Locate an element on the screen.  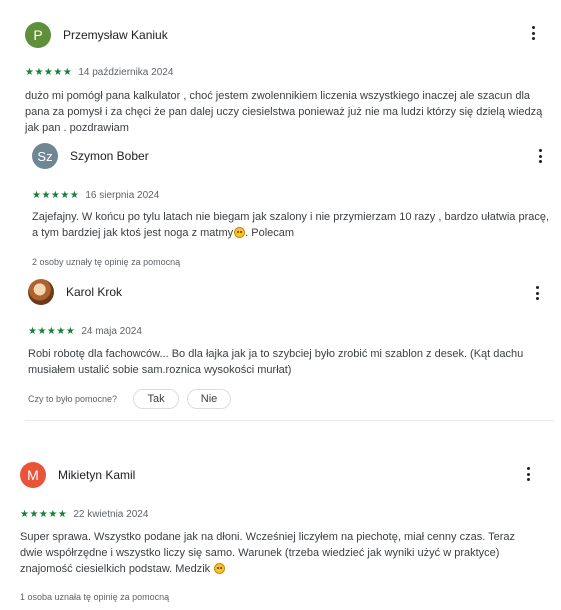
review-meta: ★★★★★ 22 kwietnia 2024 is located at coordinates (84, 514).